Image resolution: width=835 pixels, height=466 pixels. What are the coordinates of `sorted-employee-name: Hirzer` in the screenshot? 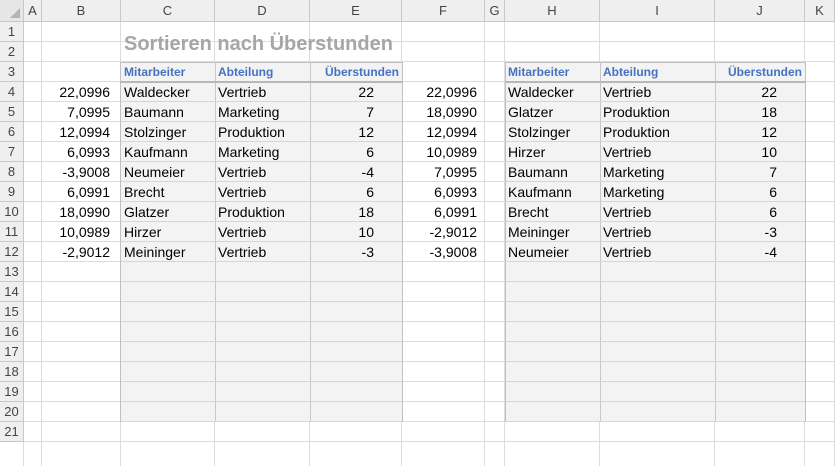 It's located at (552, 152).